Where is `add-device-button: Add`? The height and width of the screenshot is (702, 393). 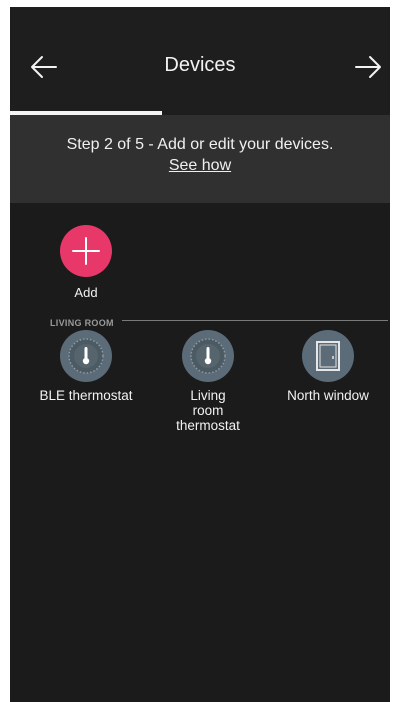
add-device-button: Add is located at coordinates (86, 262).